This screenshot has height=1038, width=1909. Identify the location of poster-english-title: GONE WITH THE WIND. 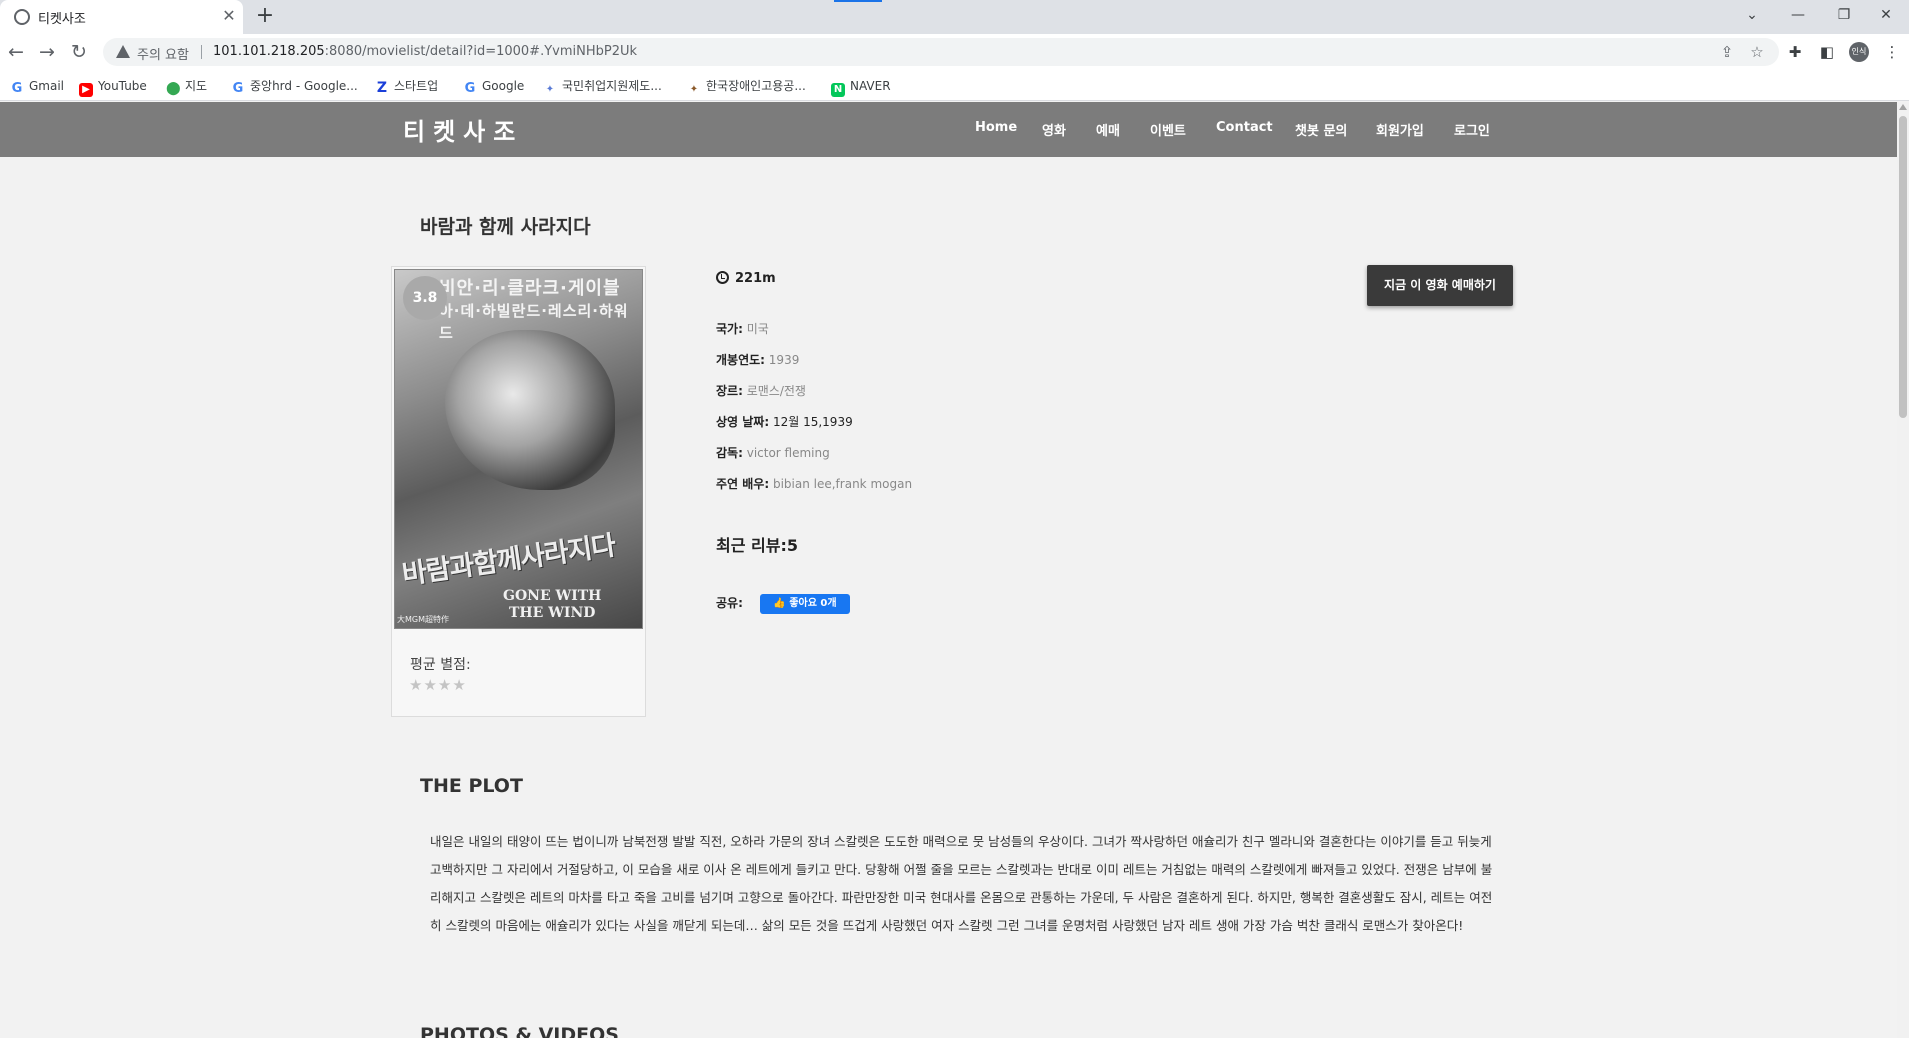
(552, 604).